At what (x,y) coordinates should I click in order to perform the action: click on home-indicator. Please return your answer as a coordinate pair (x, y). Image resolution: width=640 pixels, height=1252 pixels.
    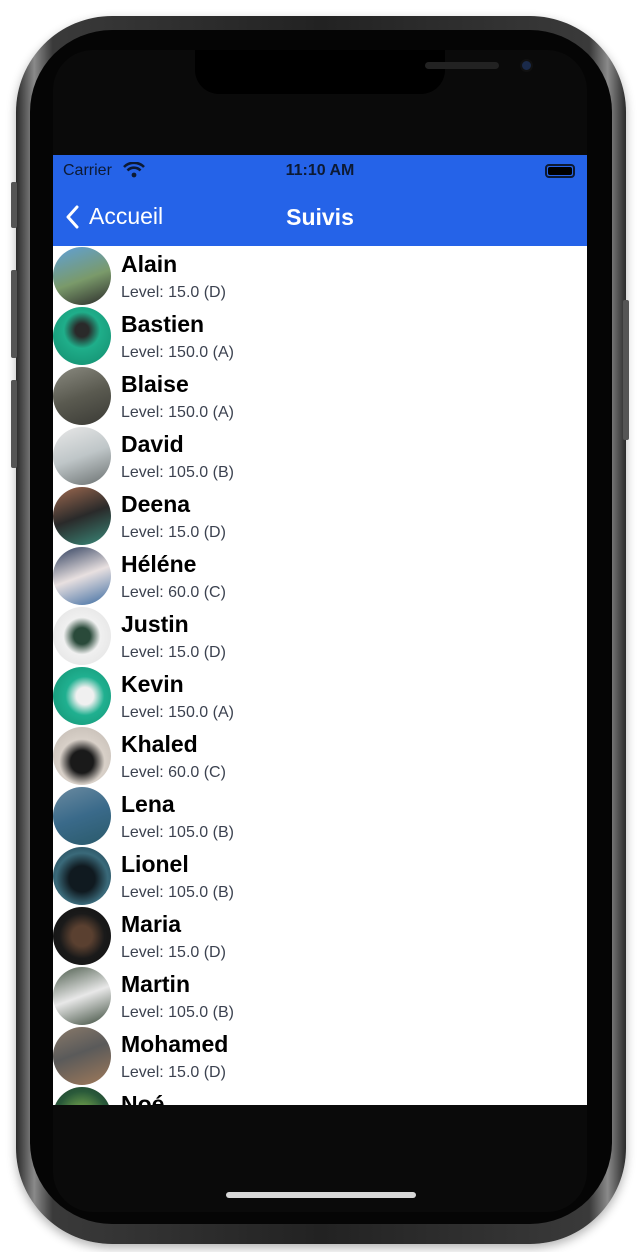
    Looking at the image, I should click on (321, 1195).